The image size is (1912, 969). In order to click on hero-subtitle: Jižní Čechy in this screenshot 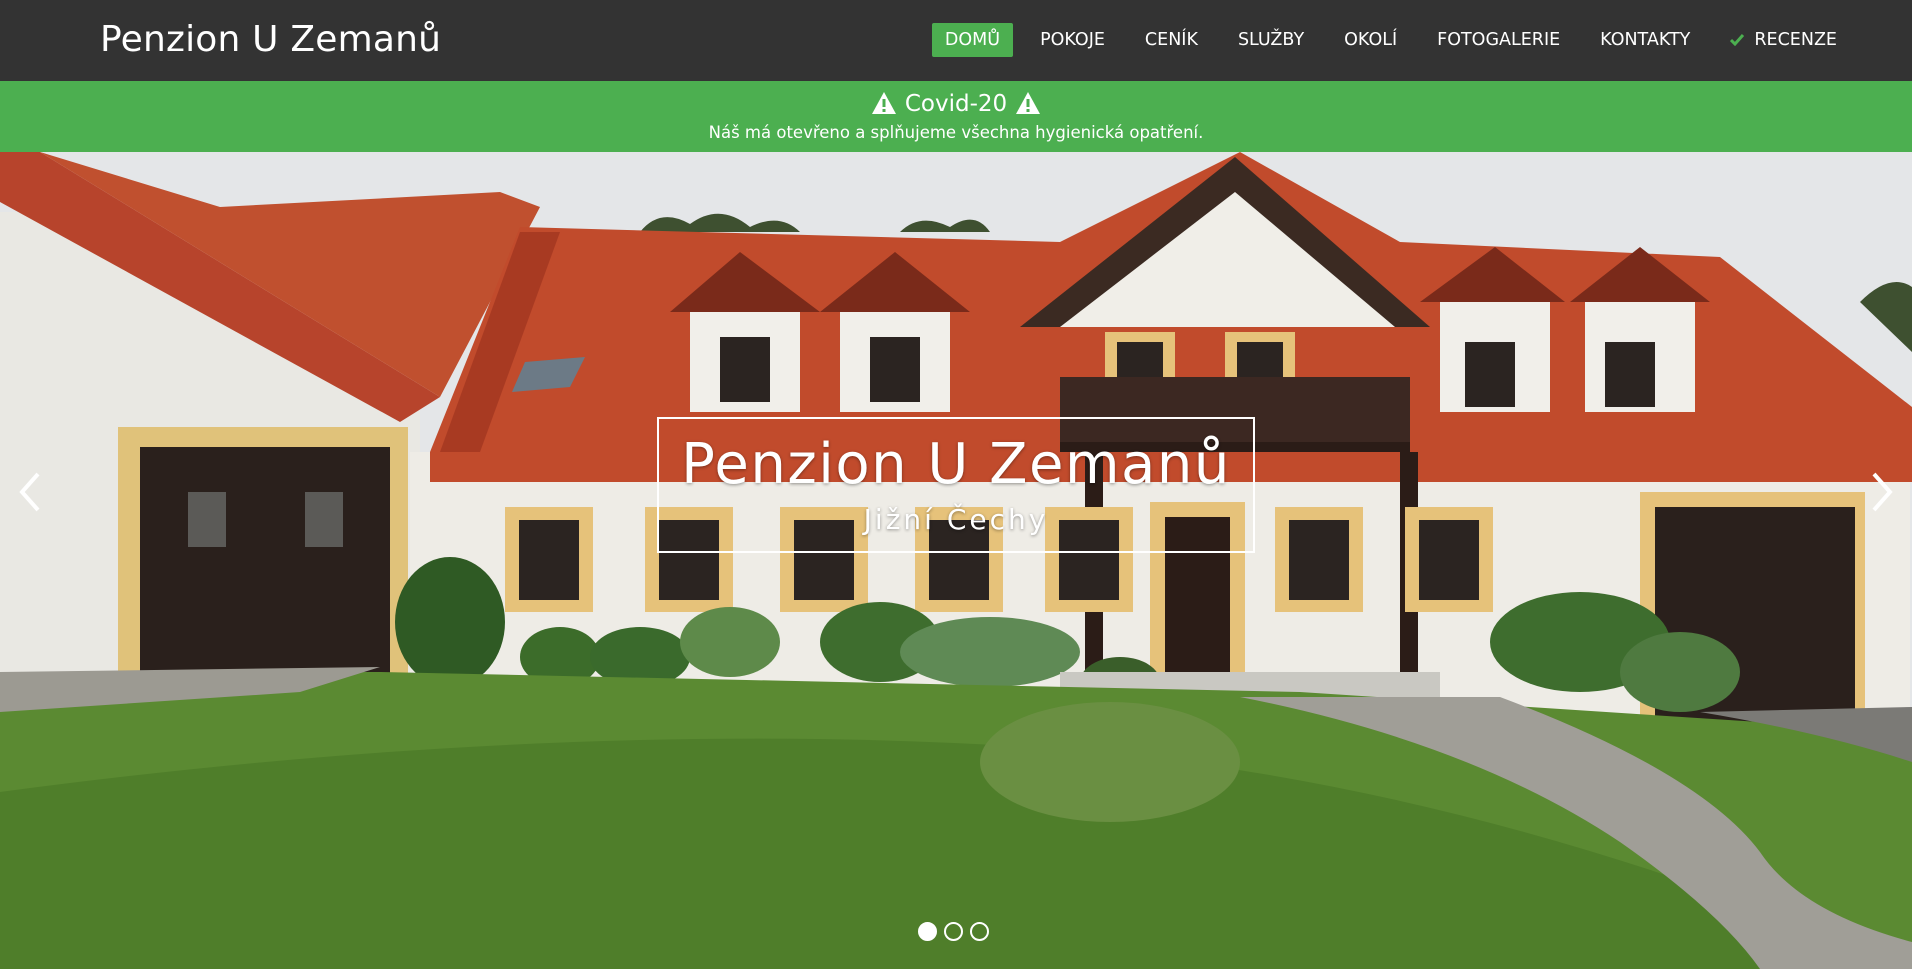, I will do `click(956, 519)`.